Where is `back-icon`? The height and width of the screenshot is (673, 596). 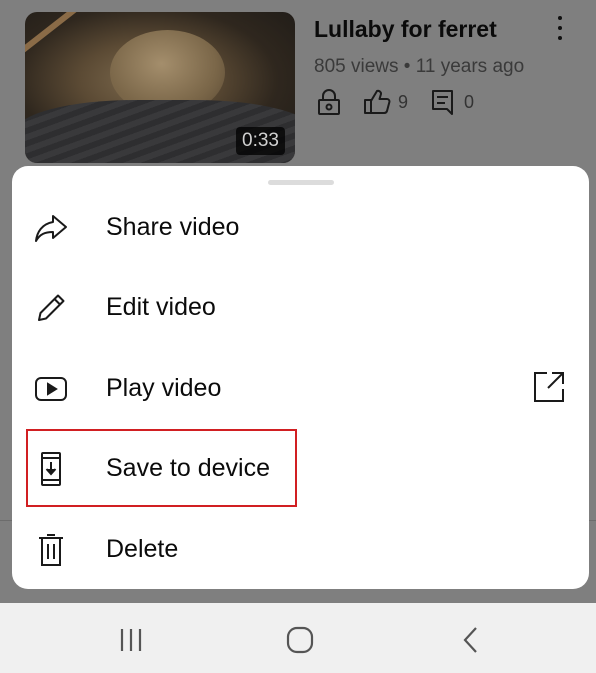 back-icon is located at coordinates (471, 640).